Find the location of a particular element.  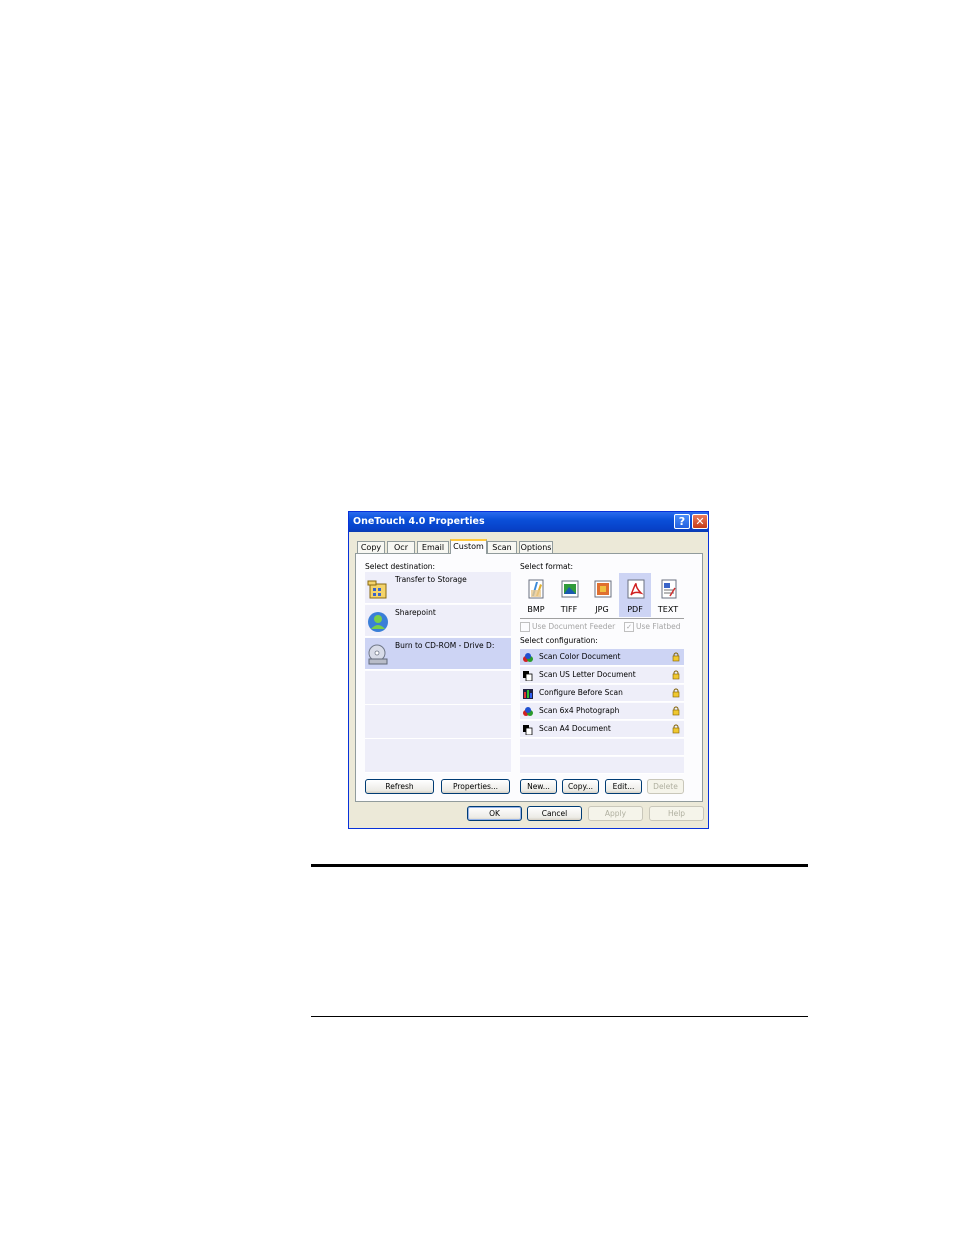

configuration-label: Scan US Letter Document is located at coordinates (587, 674).